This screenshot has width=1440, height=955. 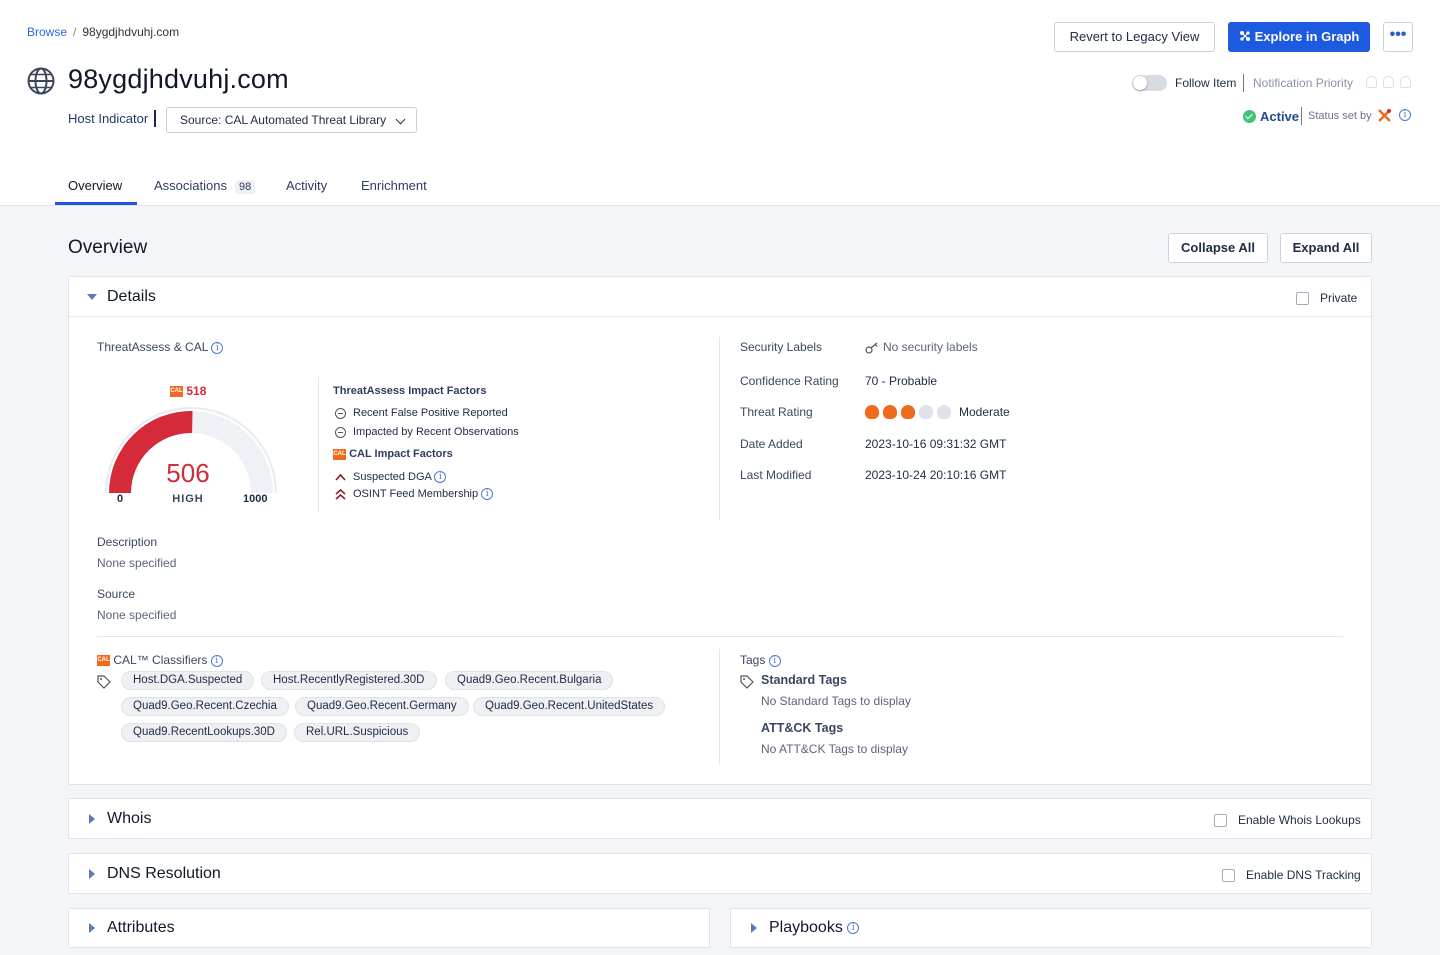 I want to click on indicator-type-label: Host Indicator, so click(x=112, y=118).